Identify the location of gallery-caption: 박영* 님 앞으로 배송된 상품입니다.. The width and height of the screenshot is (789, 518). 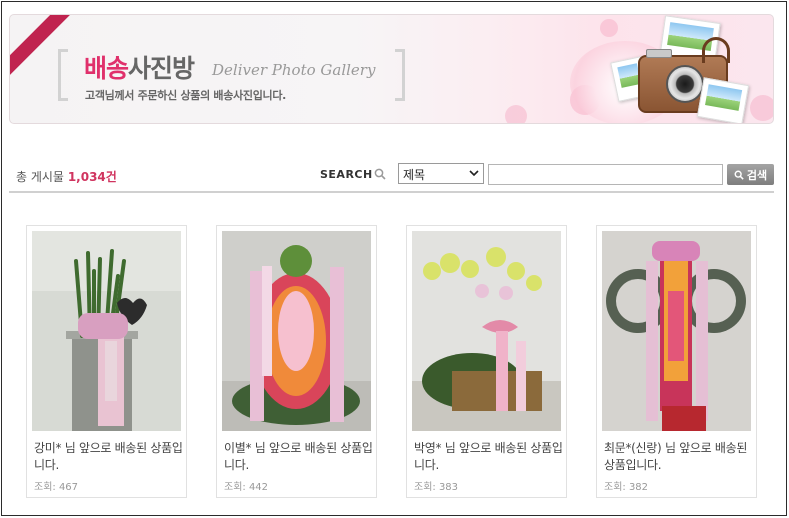
(489, 457).